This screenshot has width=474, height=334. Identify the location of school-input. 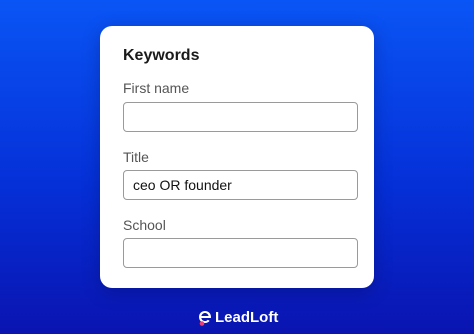
(240, 253).